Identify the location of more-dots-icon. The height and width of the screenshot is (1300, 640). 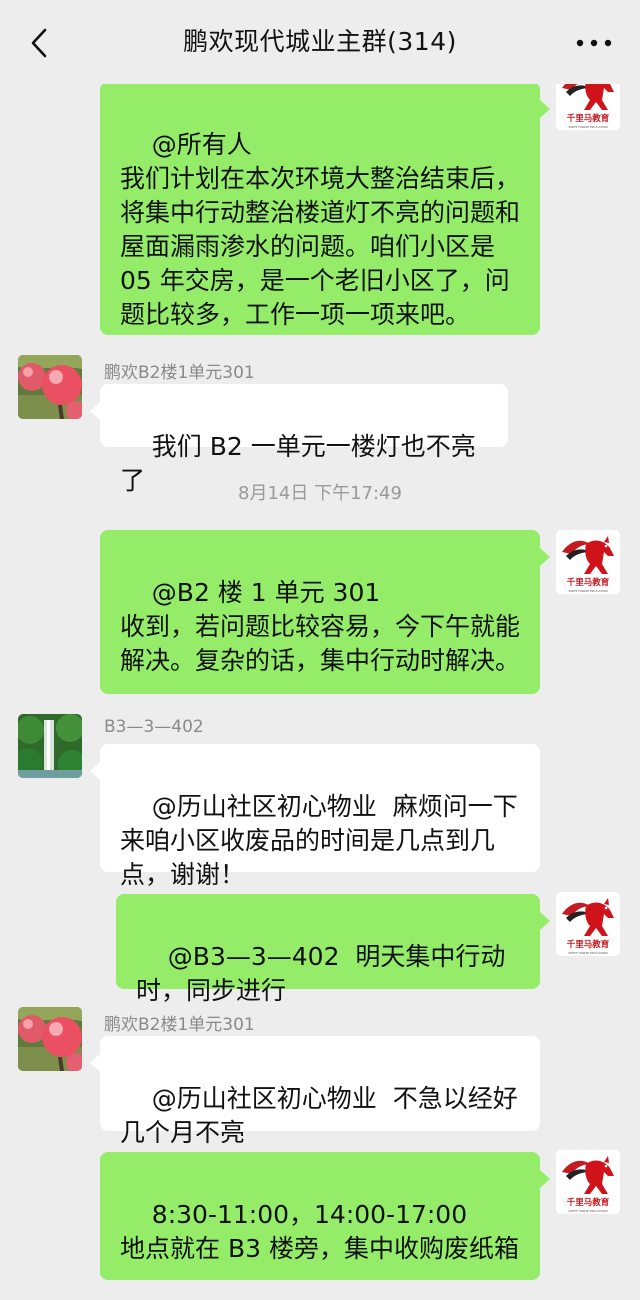
(594, 43).